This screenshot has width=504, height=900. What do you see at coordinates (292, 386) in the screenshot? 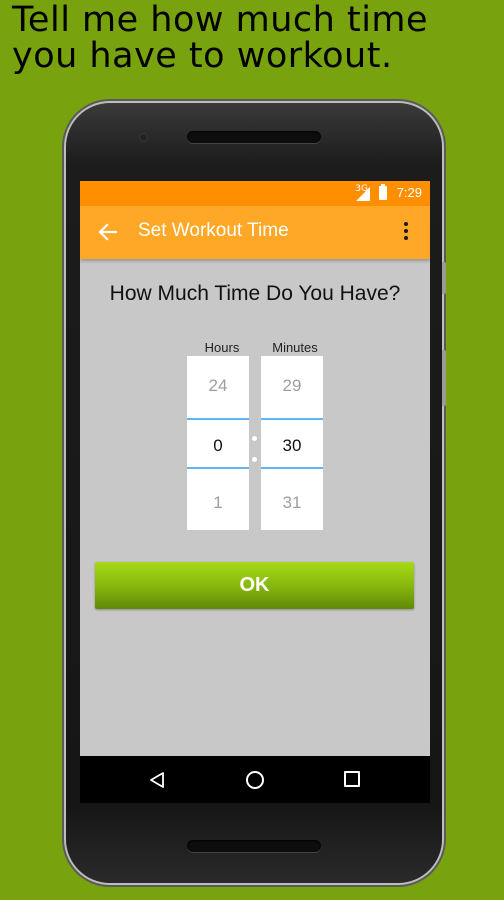
I see `minutes-prev-value: 29` at bounding box center [292, 386].